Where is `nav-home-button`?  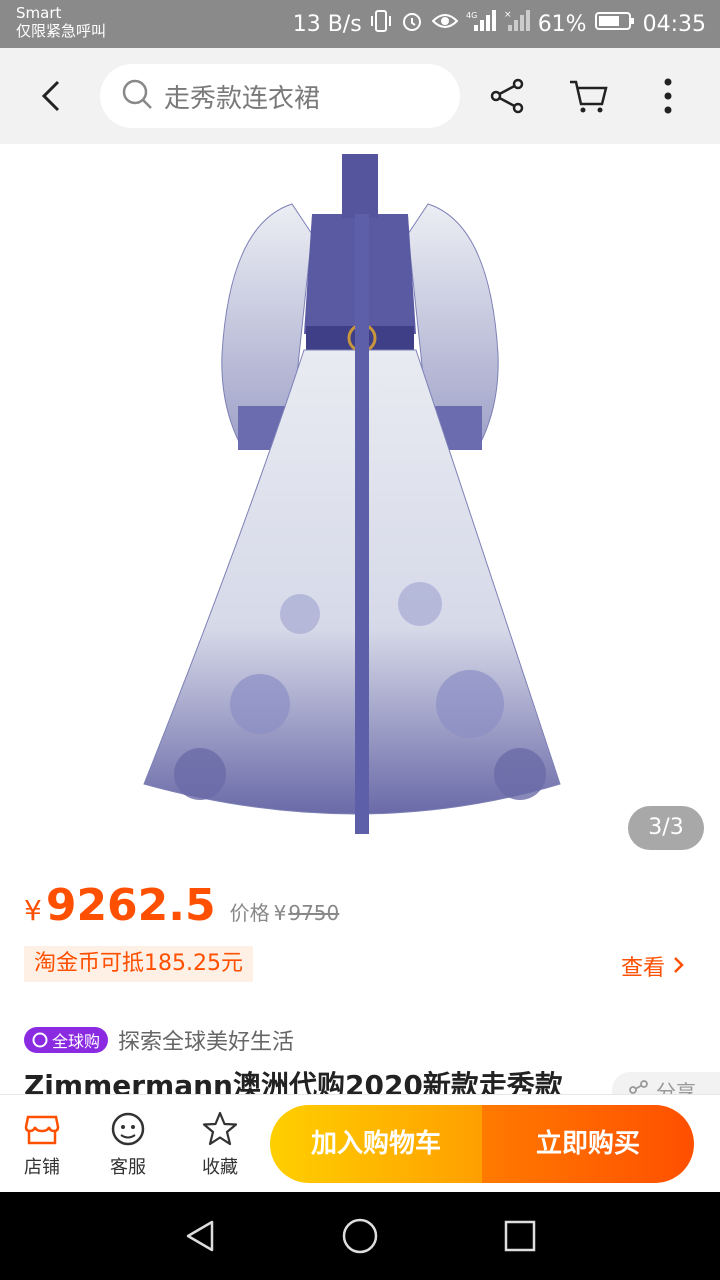
nav-home-button is located at coordinates (360, 1236).